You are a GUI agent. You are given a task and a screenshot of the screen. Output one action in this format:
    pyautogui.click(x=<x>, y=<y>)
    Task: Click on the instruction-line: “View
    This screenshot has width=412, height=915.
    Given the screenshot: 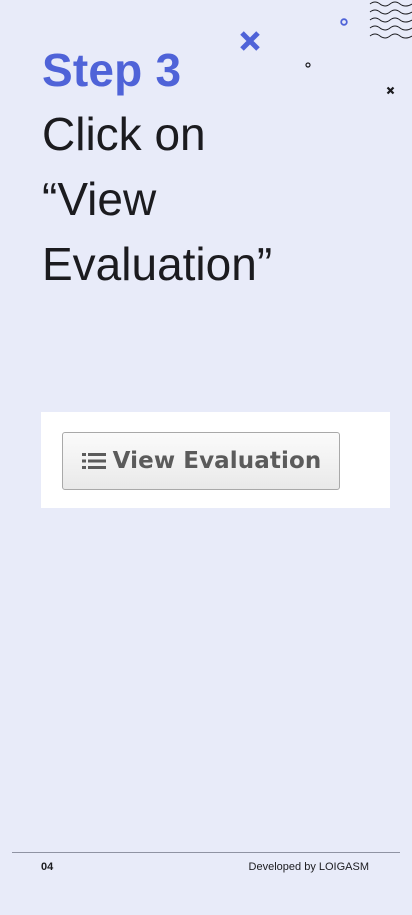 What is the action you would take?
    pyautogui.click(x=99, y=199)
    